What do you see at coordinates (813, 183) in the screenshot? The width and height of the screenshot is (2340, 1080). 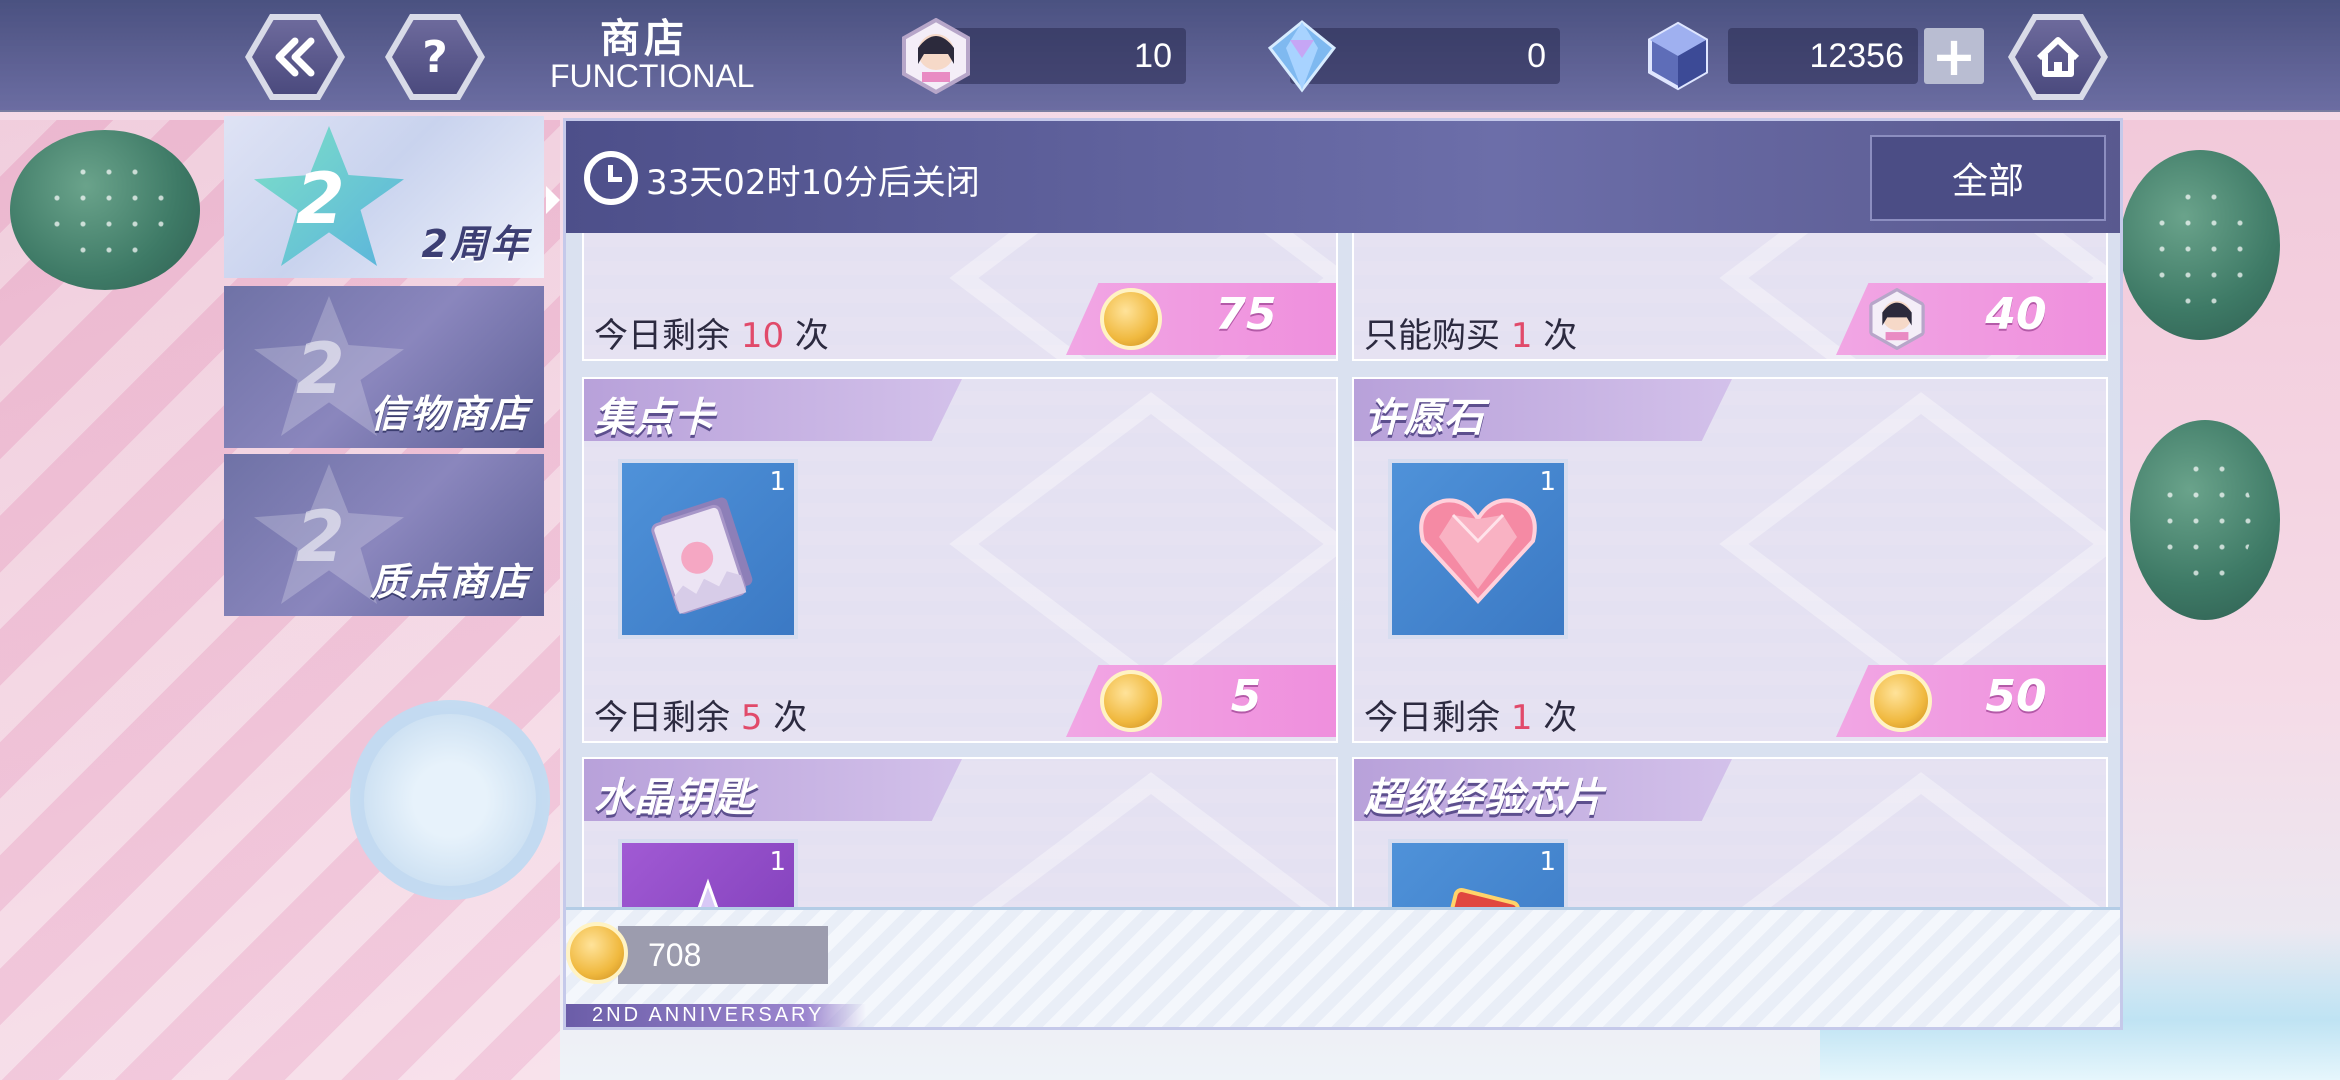 I see `shop-close-timer: 33天02时10分后关闭` at bounding box center [813, 183].